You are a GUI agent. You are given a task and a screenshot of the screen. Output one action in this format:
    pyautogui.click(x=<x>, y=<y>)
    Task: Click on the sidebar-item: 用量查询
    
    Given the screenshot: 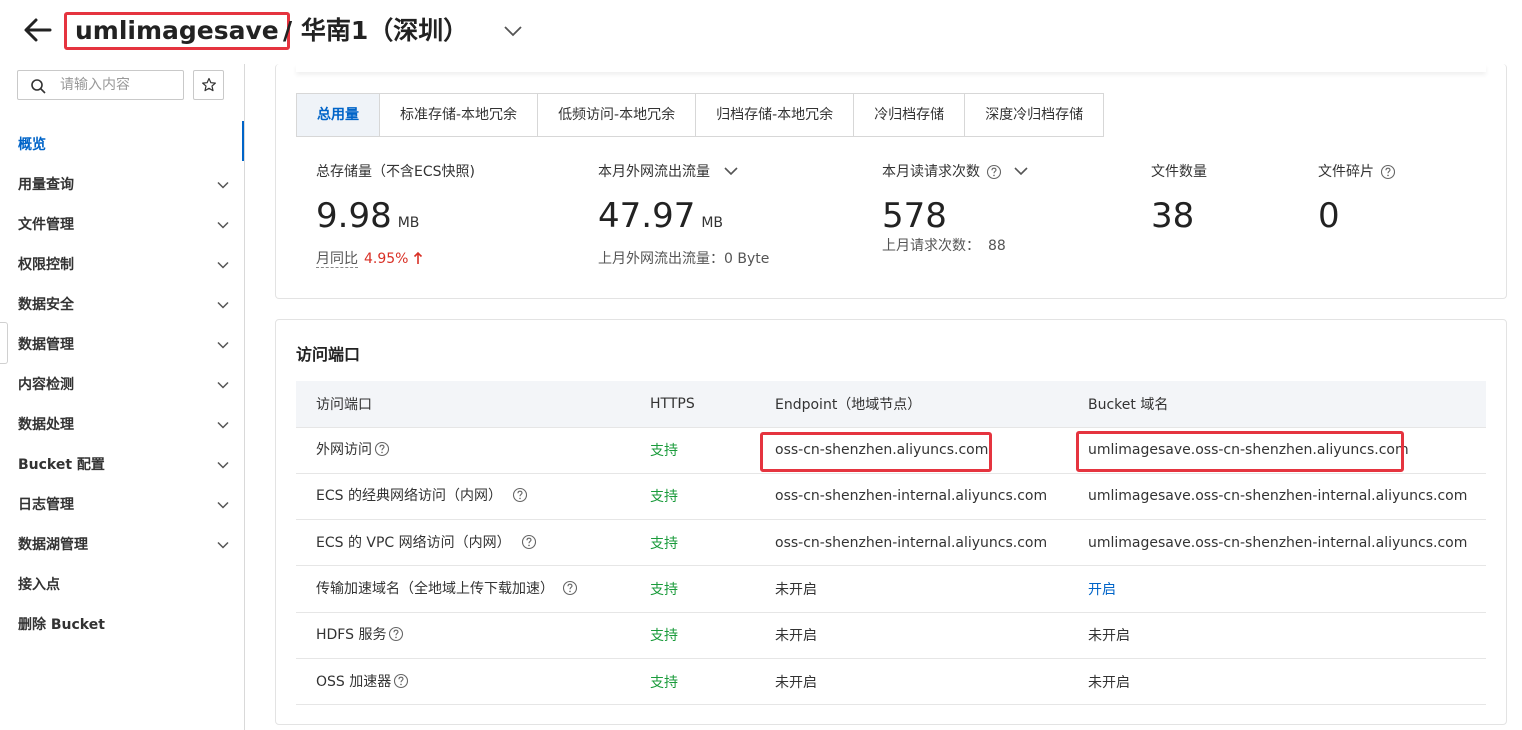 What is the action you would take?
    pyautogui.click(x=122, y=185)
    